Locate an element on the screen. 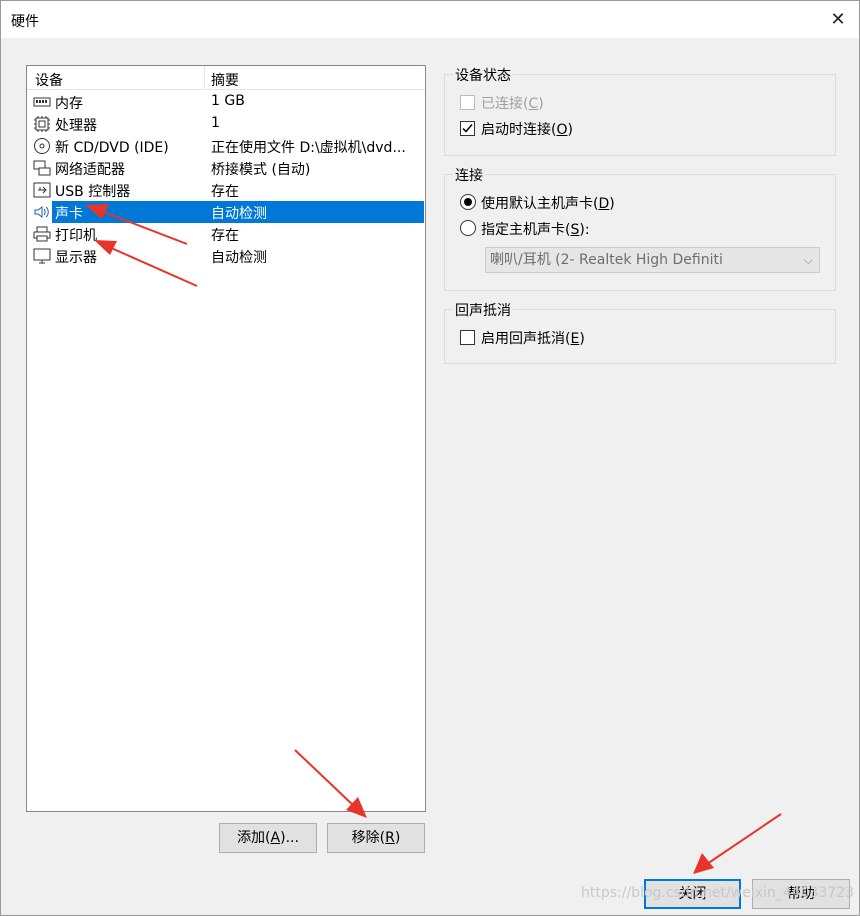  speaker-icon is located at coordinates (41, 212).